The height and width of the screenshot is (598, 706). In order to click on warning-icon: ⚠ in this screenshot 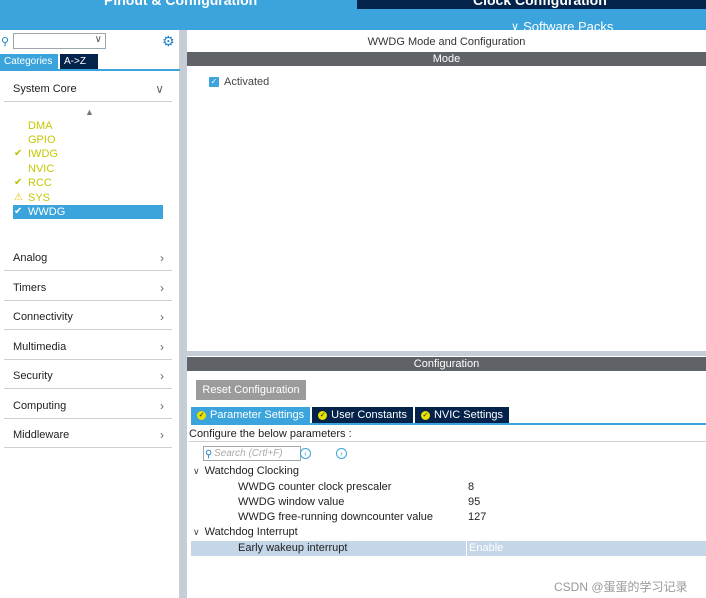, I will do `click(18, 197)`.